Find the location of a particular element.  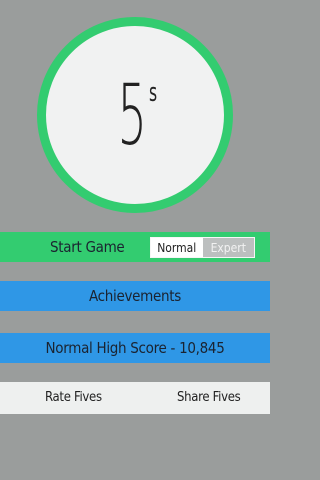

mode-expert-option: Expert is located at coordinates (228, 247).